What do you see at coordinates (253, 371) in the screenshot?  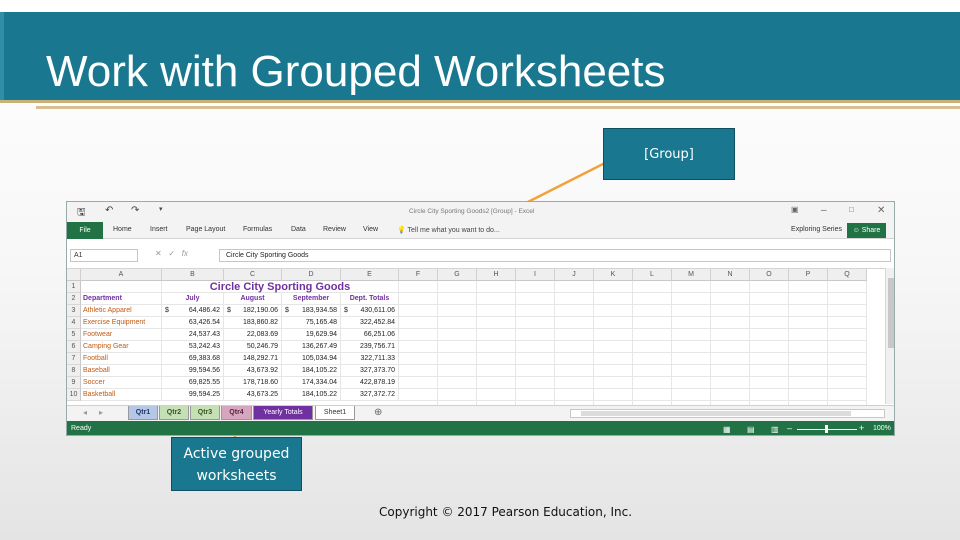 I see `value-cell: 43,673.92` at bounding box center [253, 371].